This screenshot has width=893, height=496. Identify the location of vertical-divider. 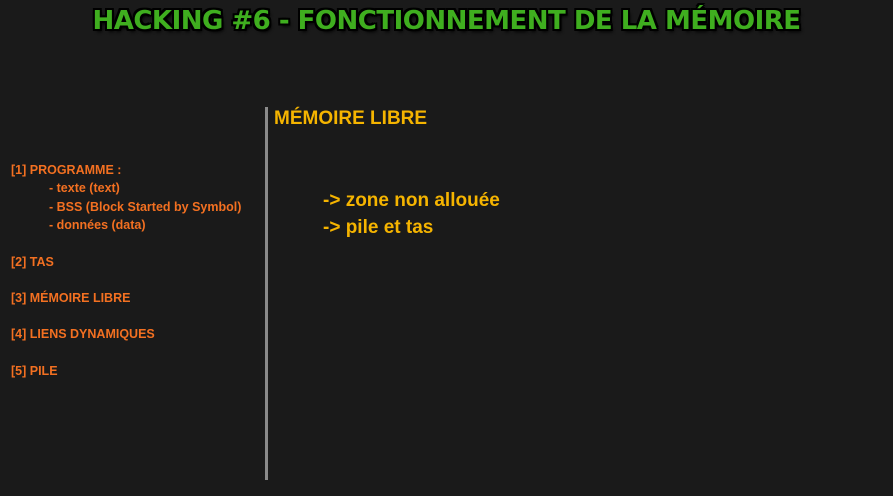
(266, 293).